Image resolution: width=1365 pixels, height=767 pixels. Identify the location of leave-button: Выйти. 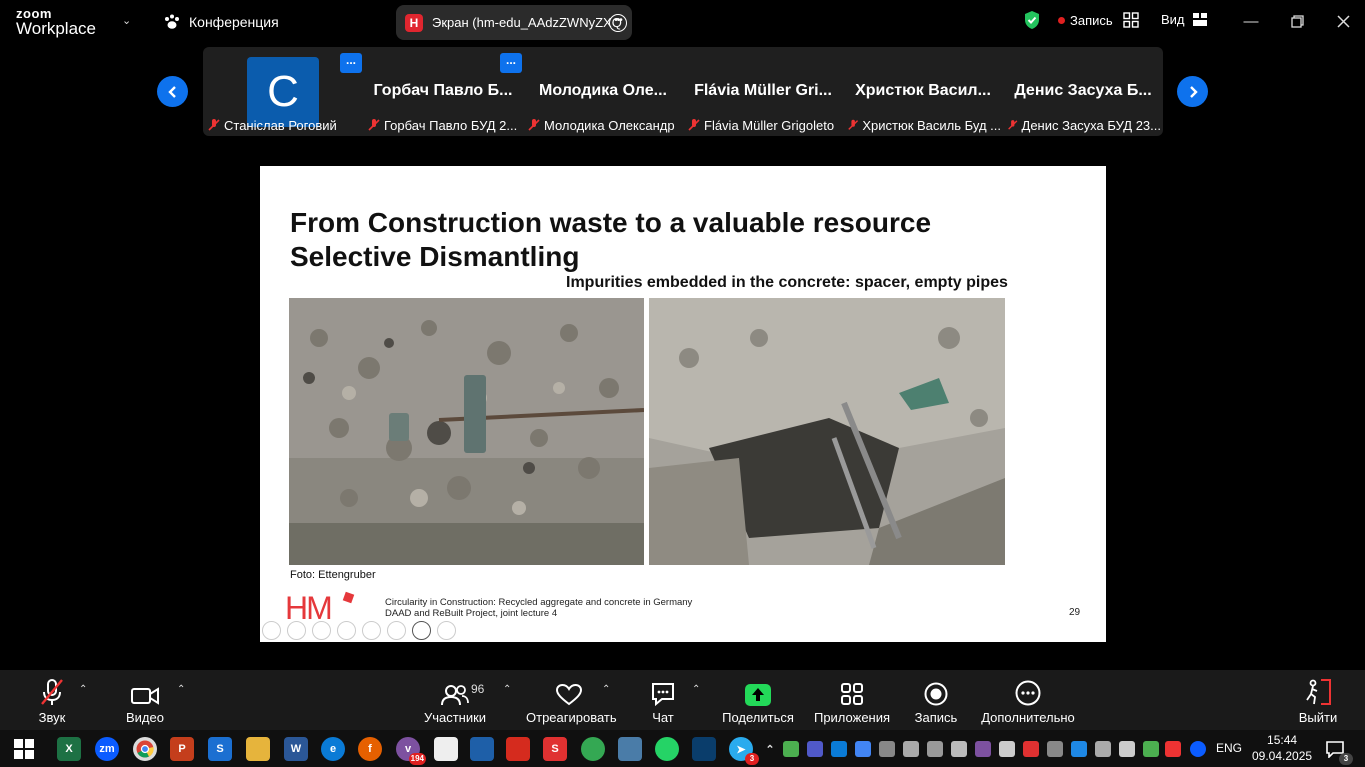
(1318, 700).